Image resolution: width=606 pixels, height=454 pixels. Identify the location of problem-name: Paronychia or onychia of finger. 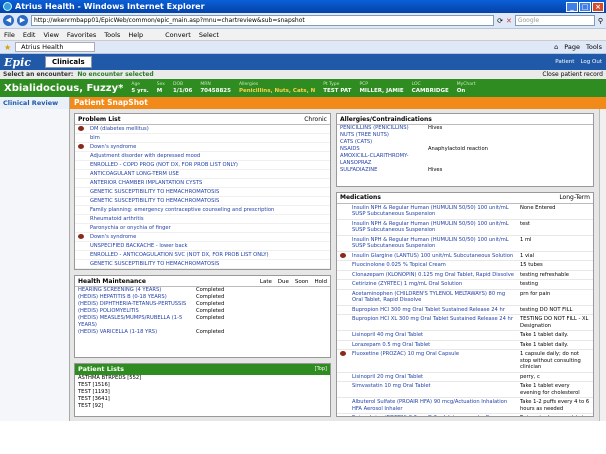
(130, 228).